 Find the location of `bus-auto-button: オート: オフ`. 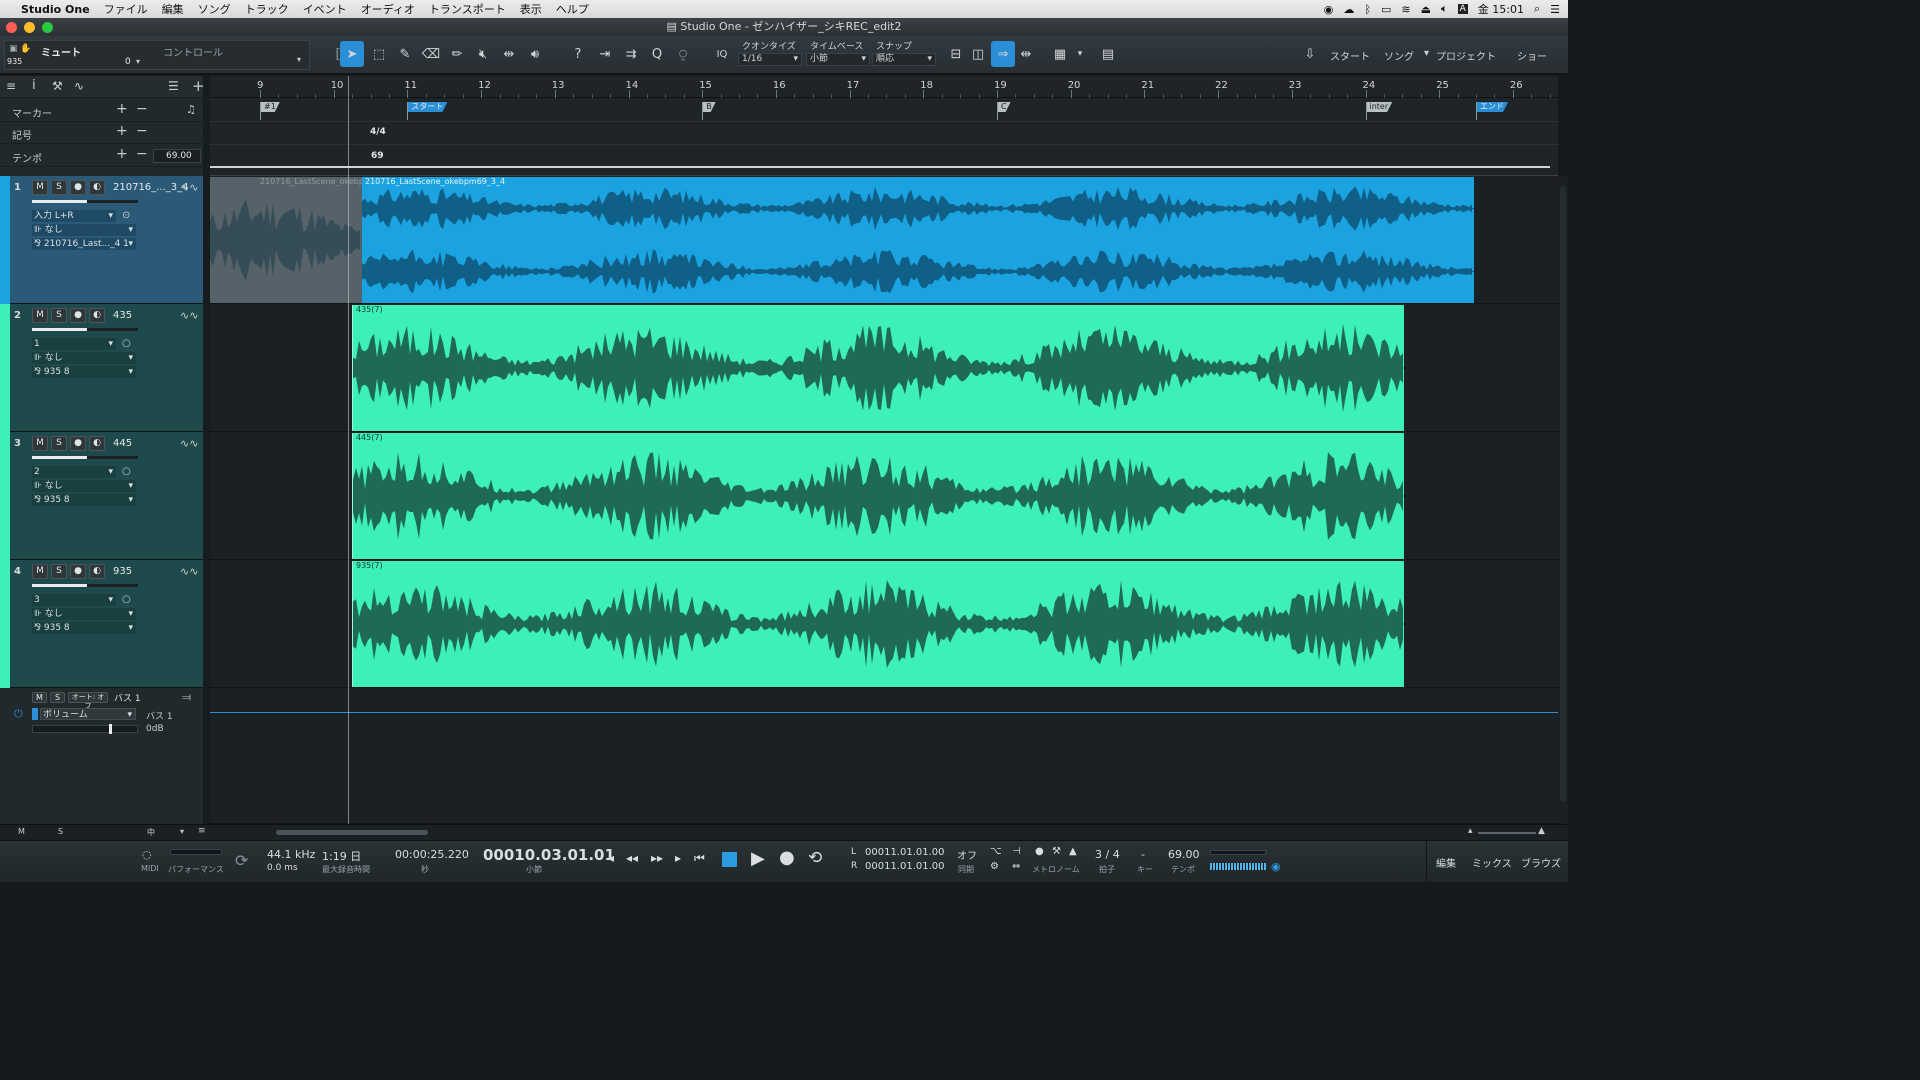

bus-auto-button: オート: オフ is located at coordinates (88, 701).